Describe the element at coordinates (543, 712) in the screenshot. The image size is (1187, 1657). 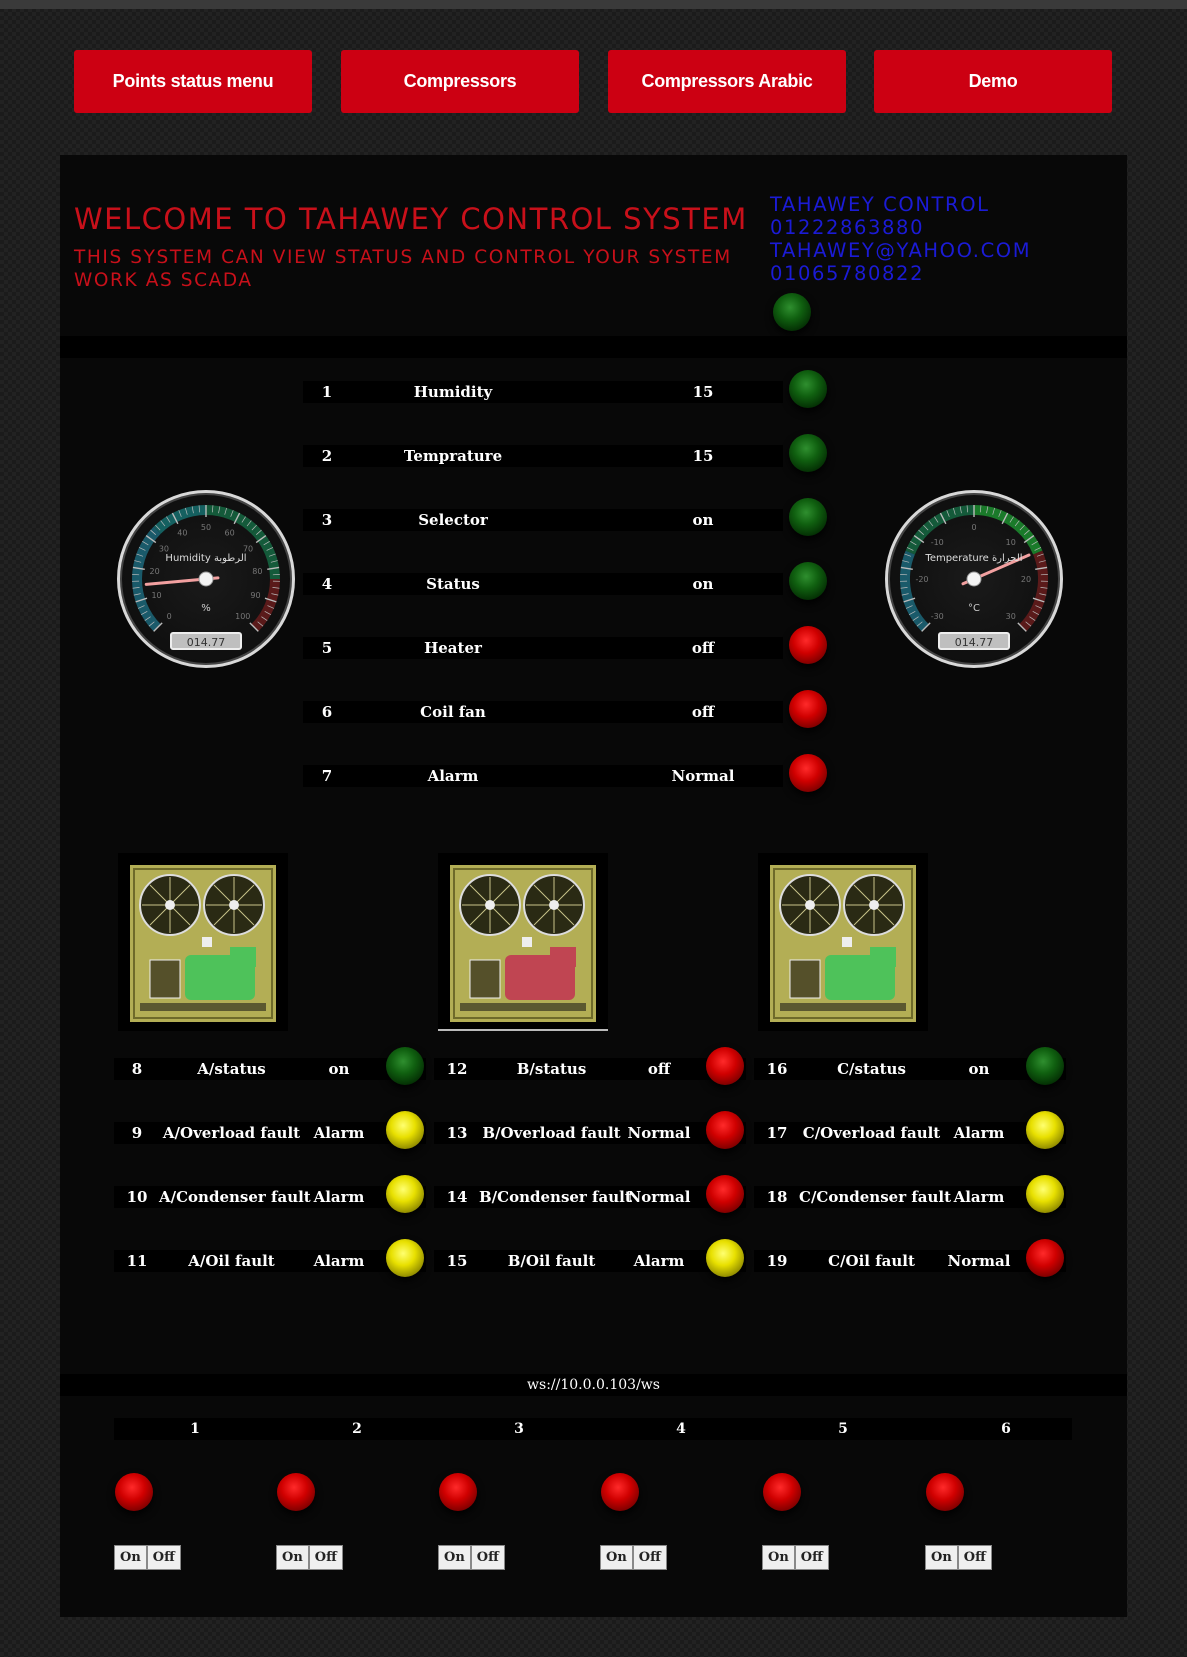
I see `point-row: 6 Coil fan off` at that location.